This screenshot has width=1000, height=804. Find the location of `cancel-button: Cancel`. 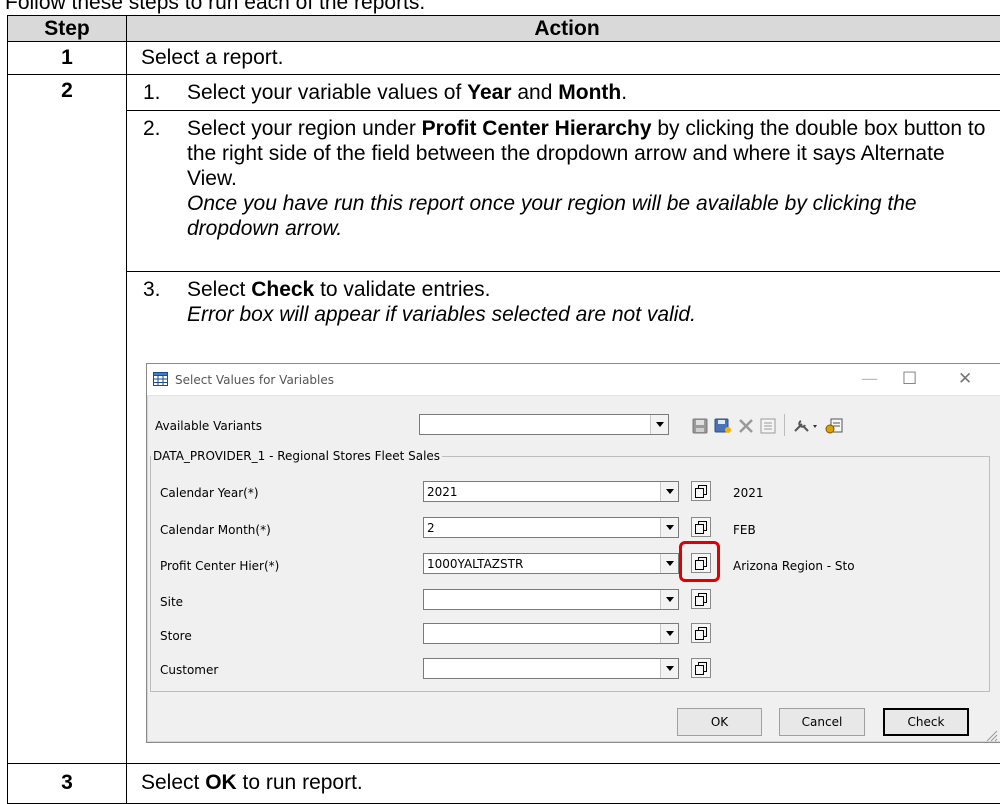

cancel-button: Cancel is located at coordinates (822, 722).